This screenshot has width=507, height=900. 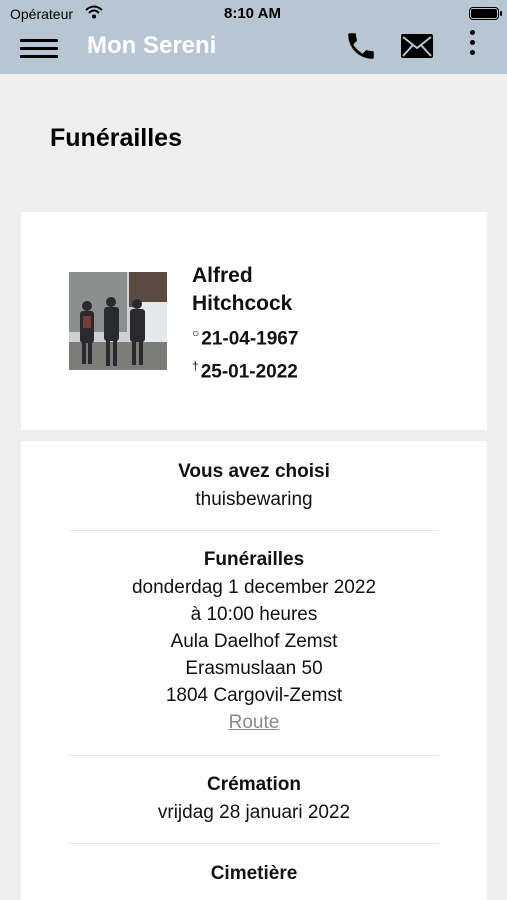 What do you see at coordinates (118, 321) in the screenshot?
I see `person-photo` at bounding box center [118, 321].